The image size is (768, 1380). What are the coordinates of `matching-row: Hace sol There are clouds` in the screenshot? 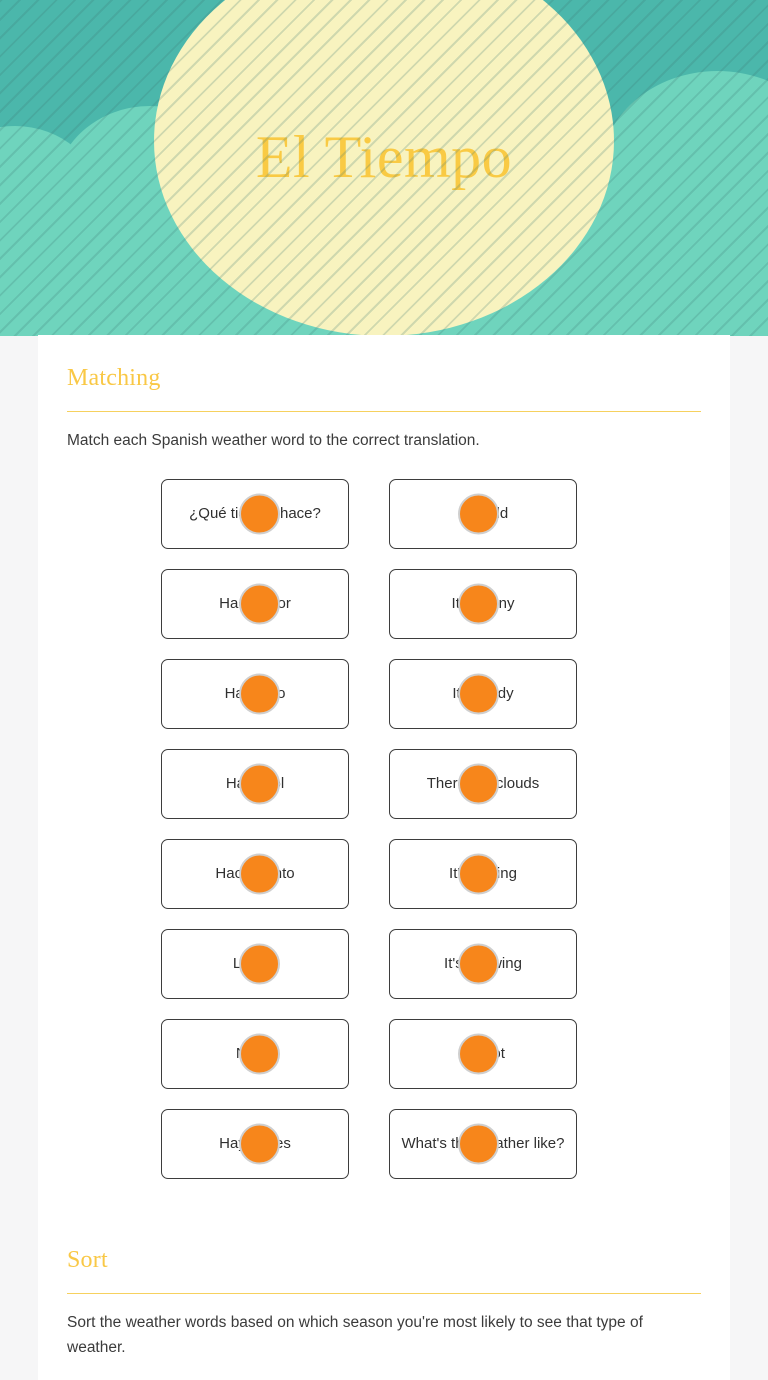 It's located at (384, 784).